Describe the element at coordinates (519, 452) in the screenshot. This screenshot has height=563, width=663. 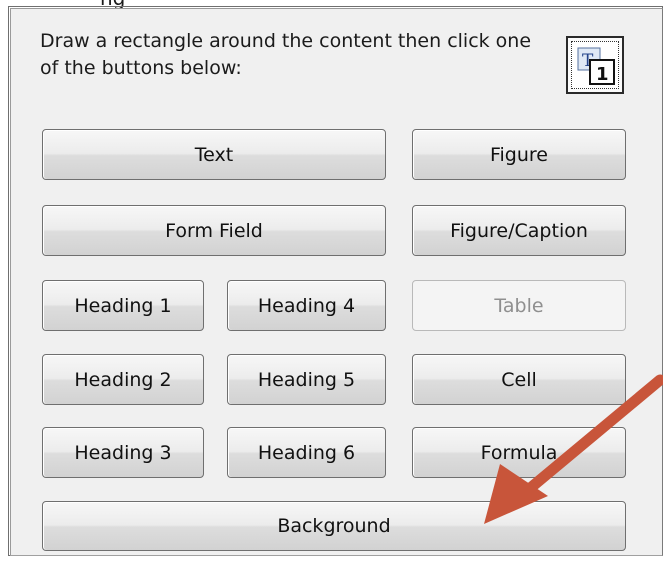
I see `formula-button: Formula` at that location.